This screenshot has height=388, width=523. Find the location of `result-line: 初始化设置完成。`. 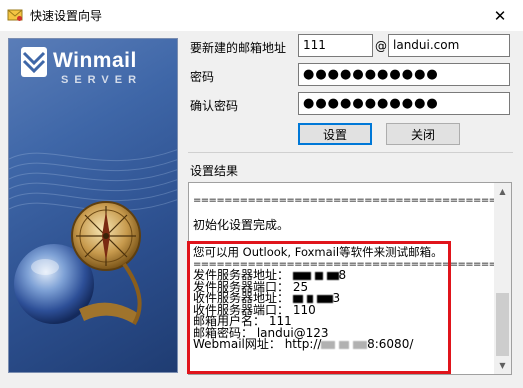

result-line: 初始化设置完成。 is located at coordinates (241, 224).